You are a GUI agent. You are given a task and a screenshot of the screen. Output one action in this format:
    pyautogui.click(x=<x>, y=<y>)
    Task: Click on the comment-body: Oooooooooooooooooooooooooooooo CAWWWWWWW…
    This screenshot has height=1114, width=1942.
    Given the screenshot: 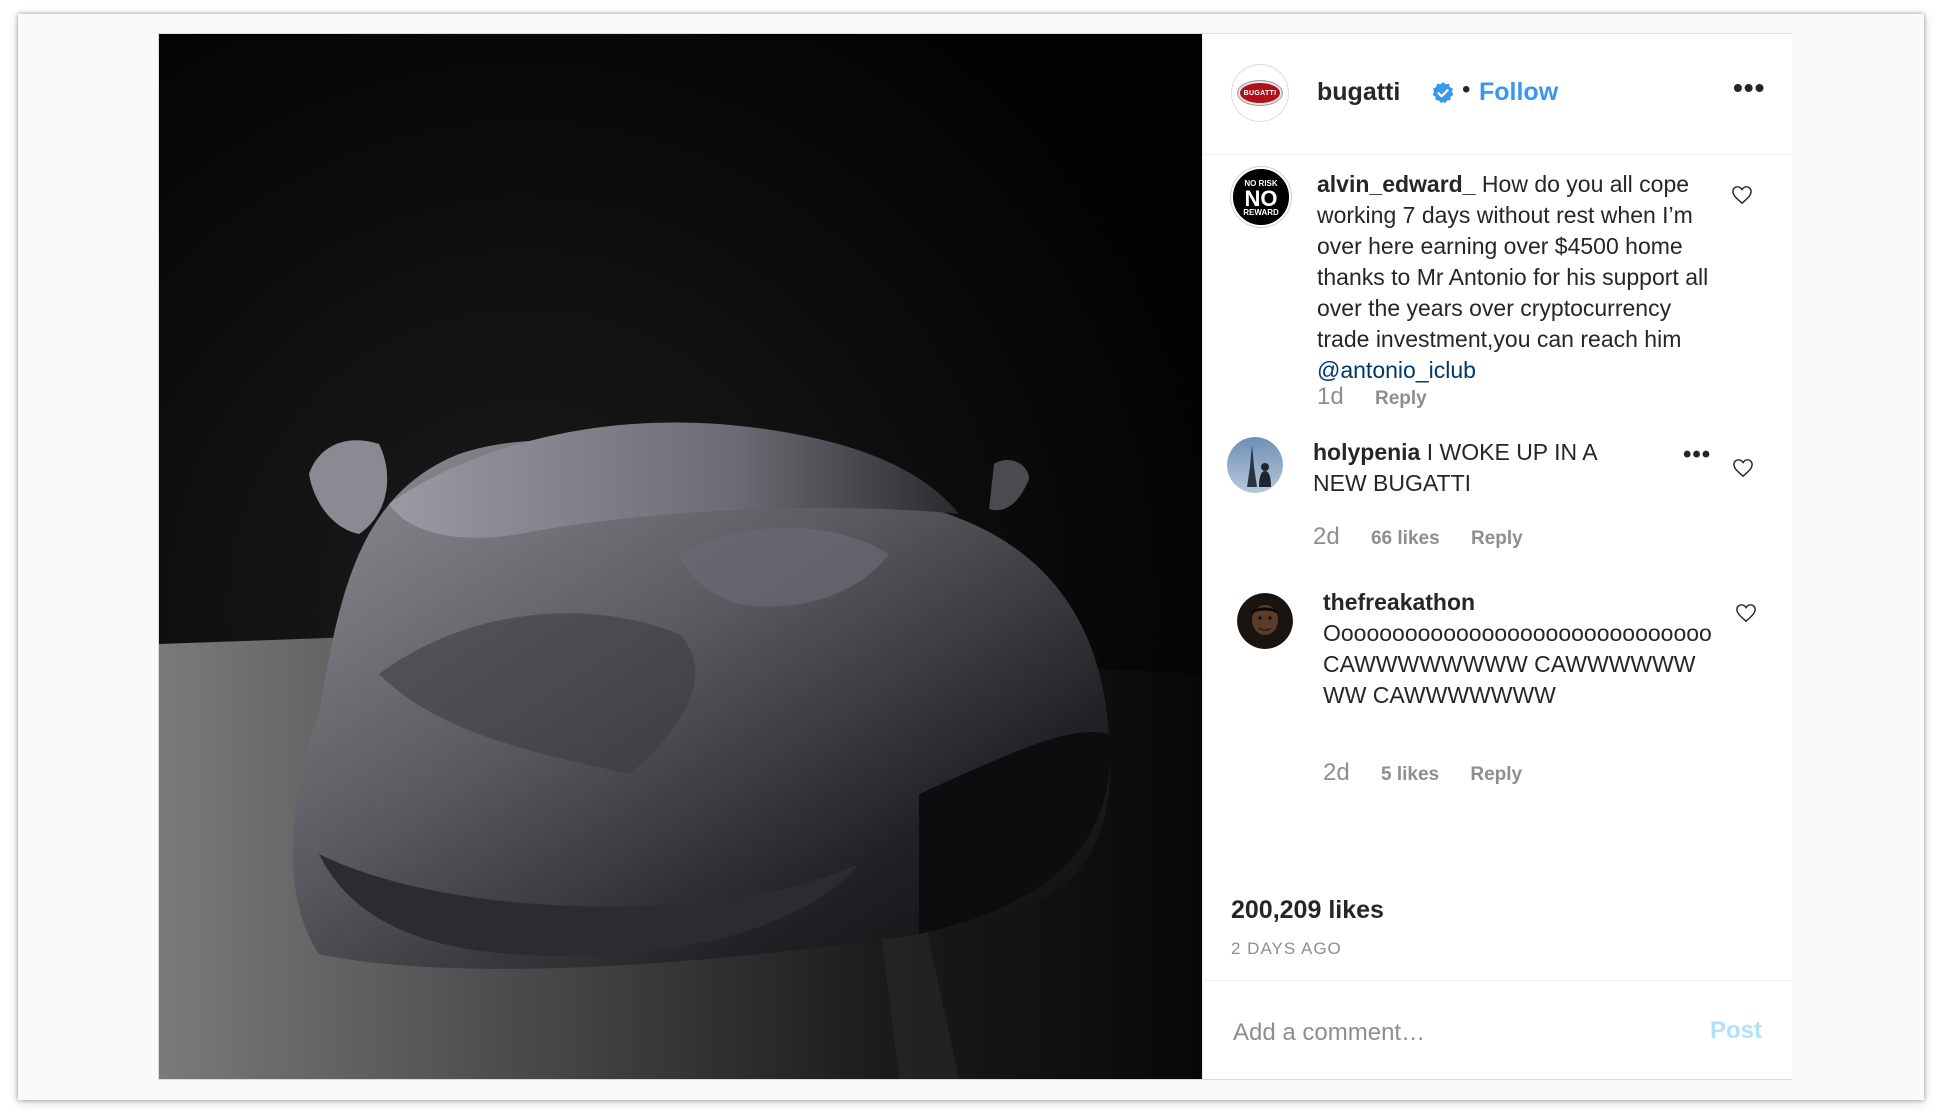 What is the action you would take?
    pyautogui.click(x=1517, y=664)
    